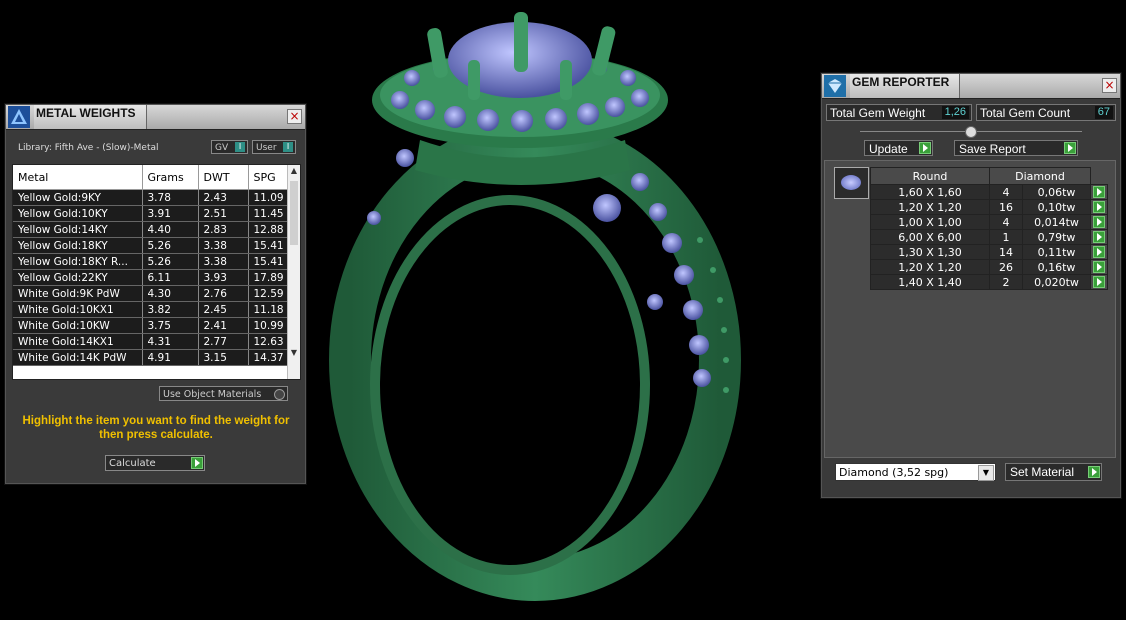 The height and width of the screenshot is (620, 1126). What do you see at coordinates (156, 197) in the screenshot?
I see `table-row: Yellow Gold:9KY 3.78 2.43 11.09` at bounding box center [156, 197].